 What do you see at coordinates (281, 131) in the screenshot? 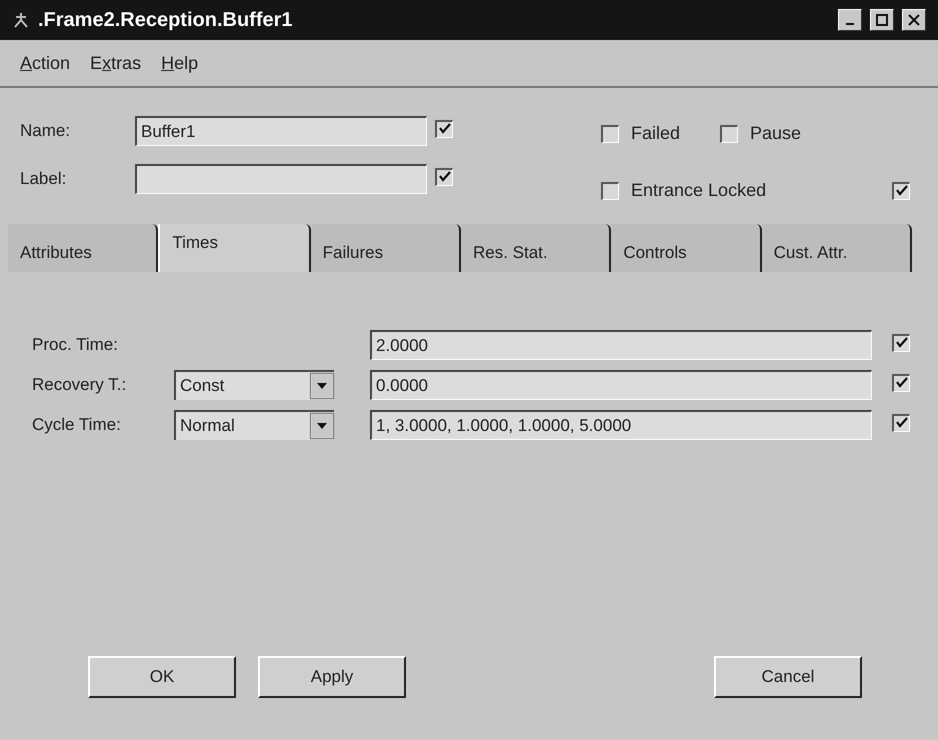
I see `text-field: Buffer1` at bounding box center [281, 131].